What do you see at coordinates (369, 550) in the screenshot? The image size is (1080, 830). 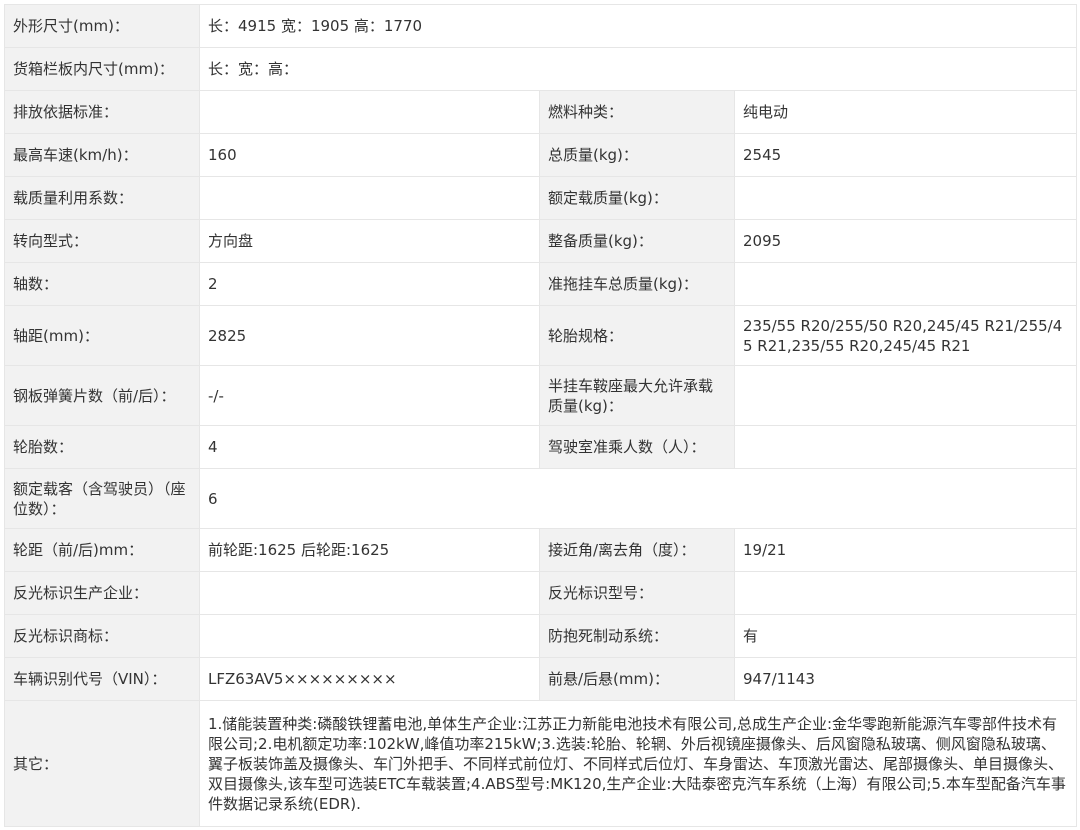 I see `value-track-width: 前轮距:1625 后轮距:1625` at bounding box center [369, 550].